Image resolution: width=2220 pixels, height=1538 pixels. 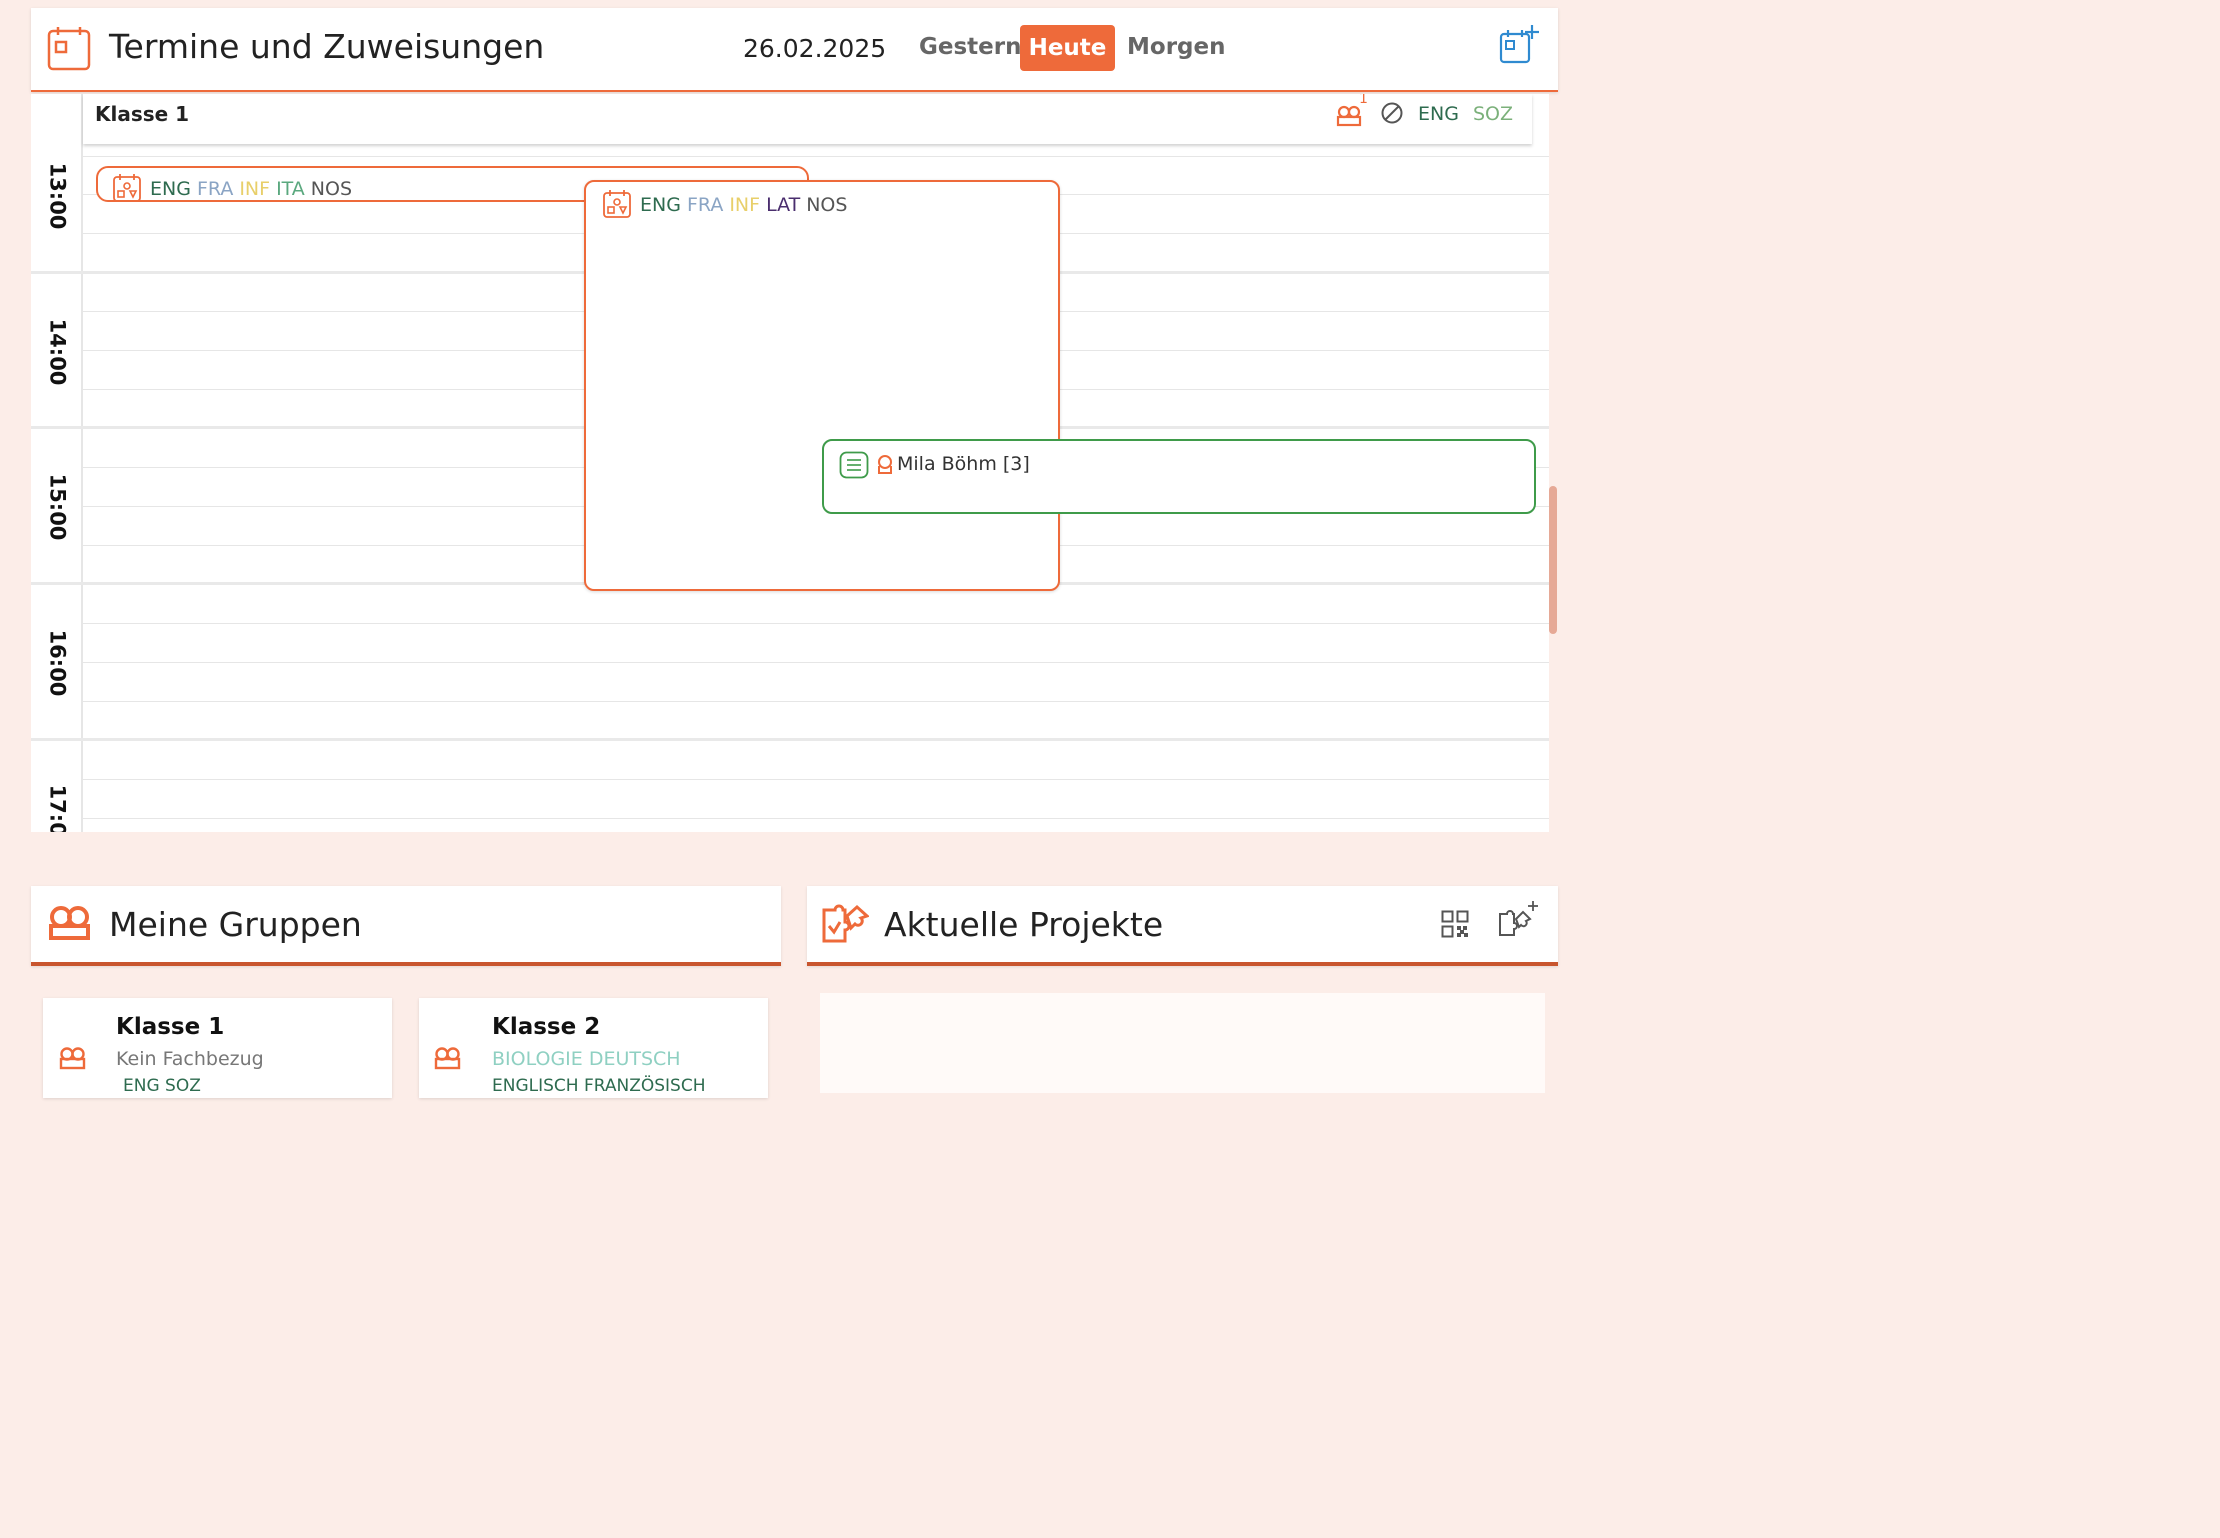 I want to click on yesterday-button: Gestern, so click(x=970, y=47).